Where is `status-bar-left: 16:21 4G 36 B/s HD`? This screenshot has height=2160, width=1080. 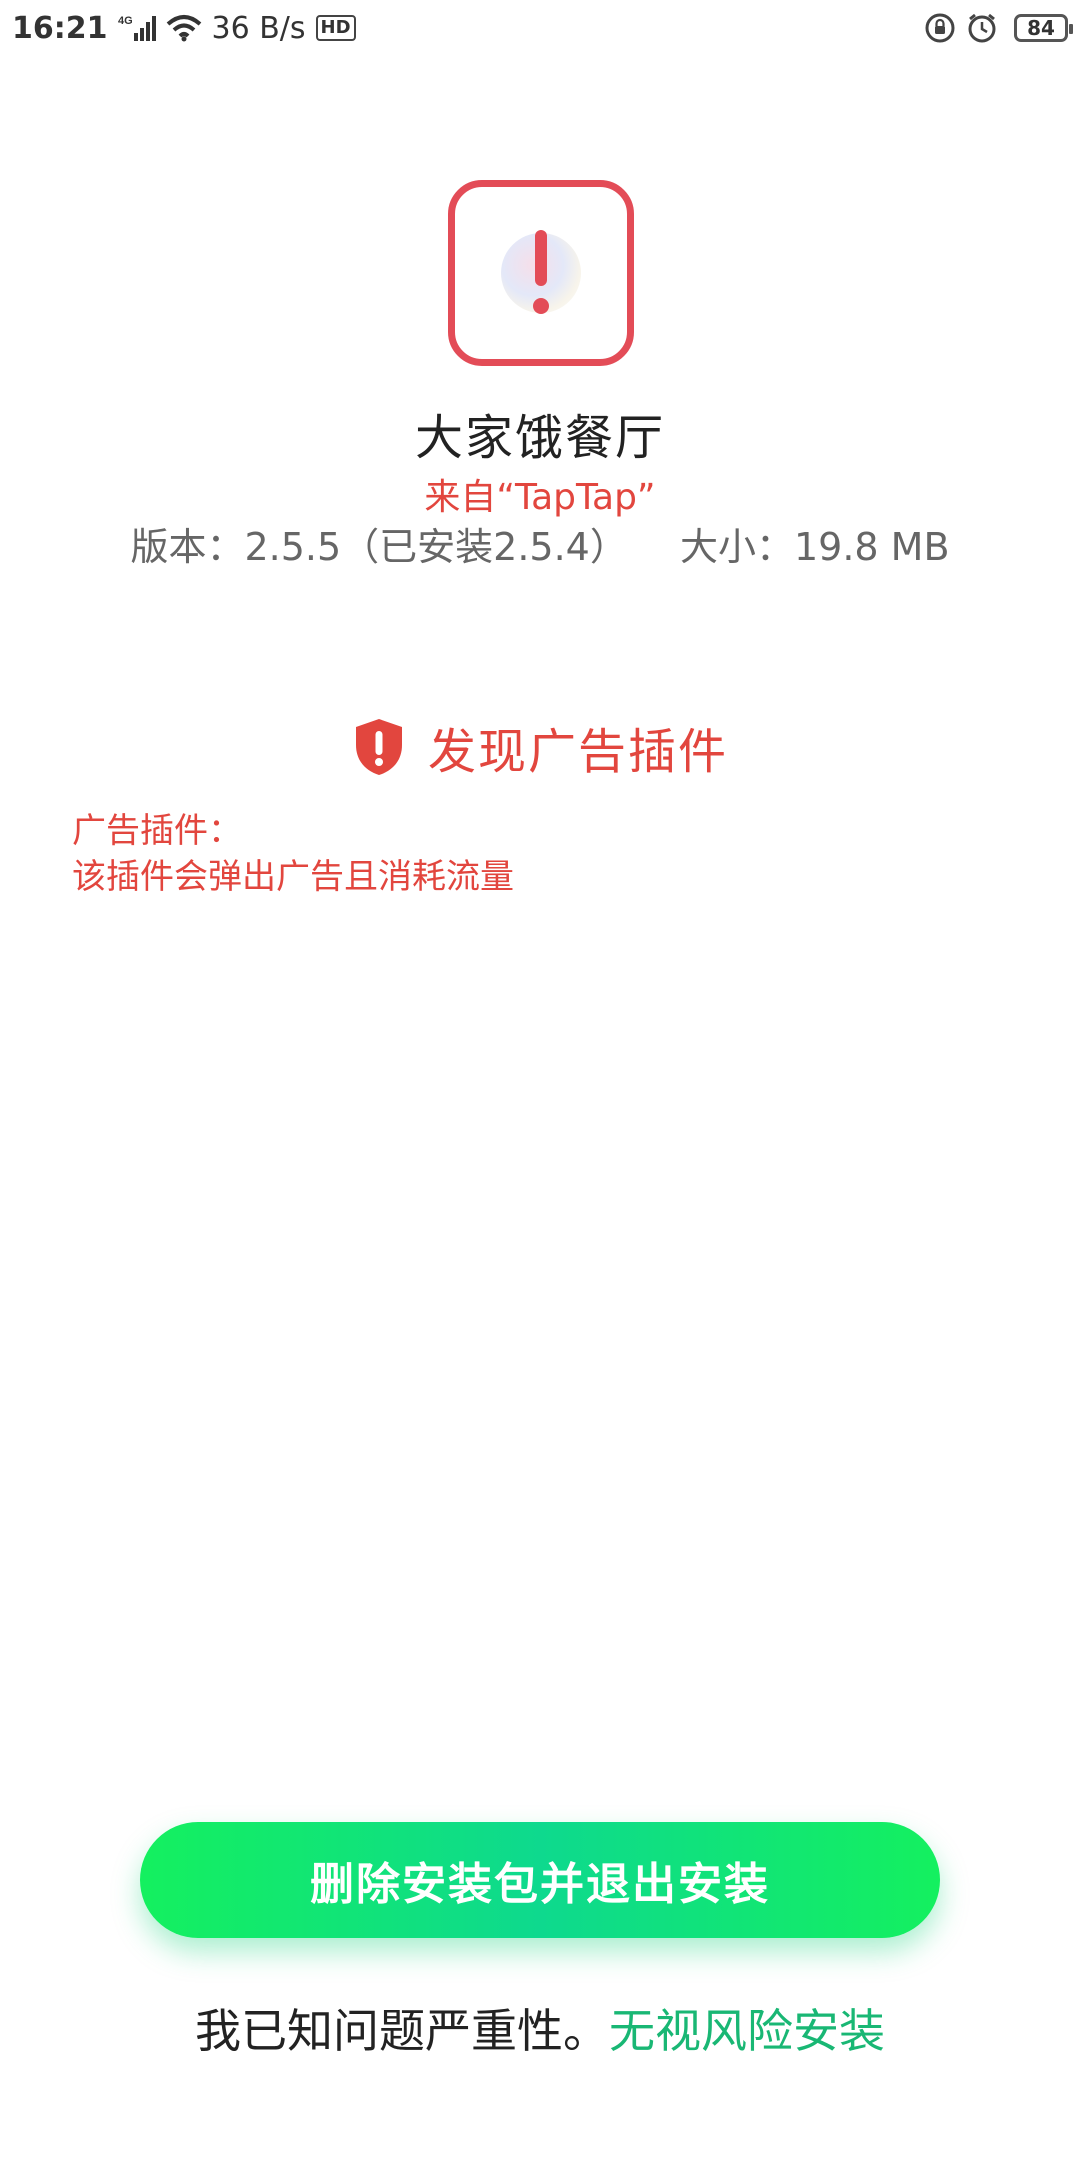
status-bar-left: 16:21 4G 36 B/s HD is located at coordinates (184, 28).